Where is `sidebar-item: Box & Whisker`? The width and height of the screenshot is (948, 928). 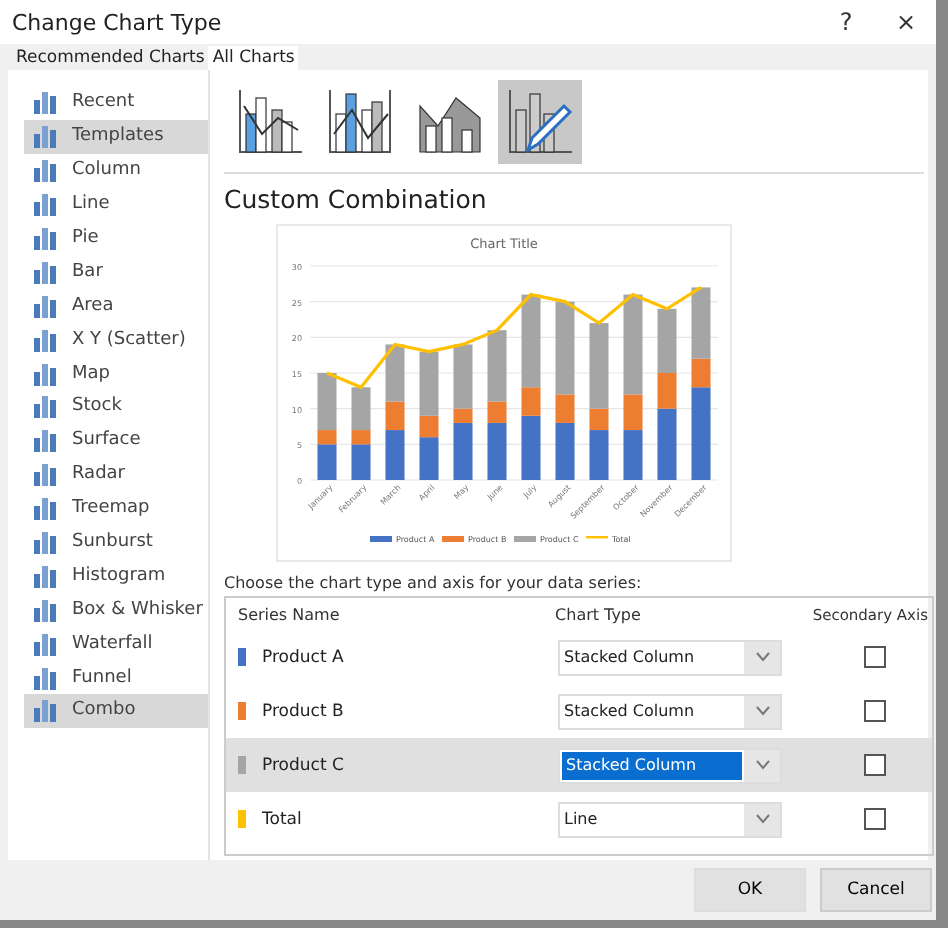 sidebar-item: Box & Whisker is located at coordinates (116, 609).